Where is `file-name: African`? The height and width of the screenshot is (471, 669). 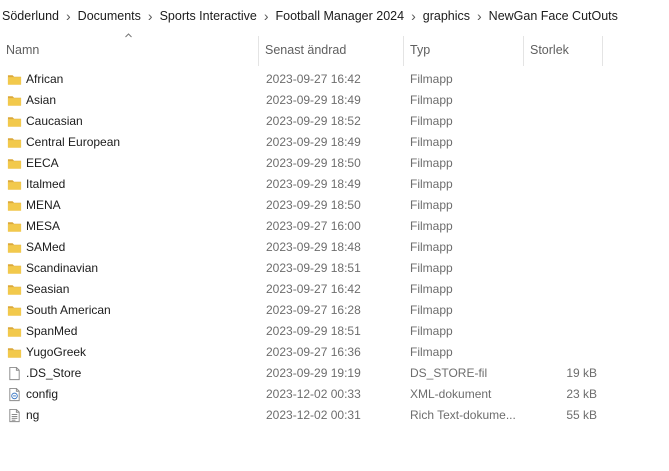 file-name: African is located at coordinates (45, 79).